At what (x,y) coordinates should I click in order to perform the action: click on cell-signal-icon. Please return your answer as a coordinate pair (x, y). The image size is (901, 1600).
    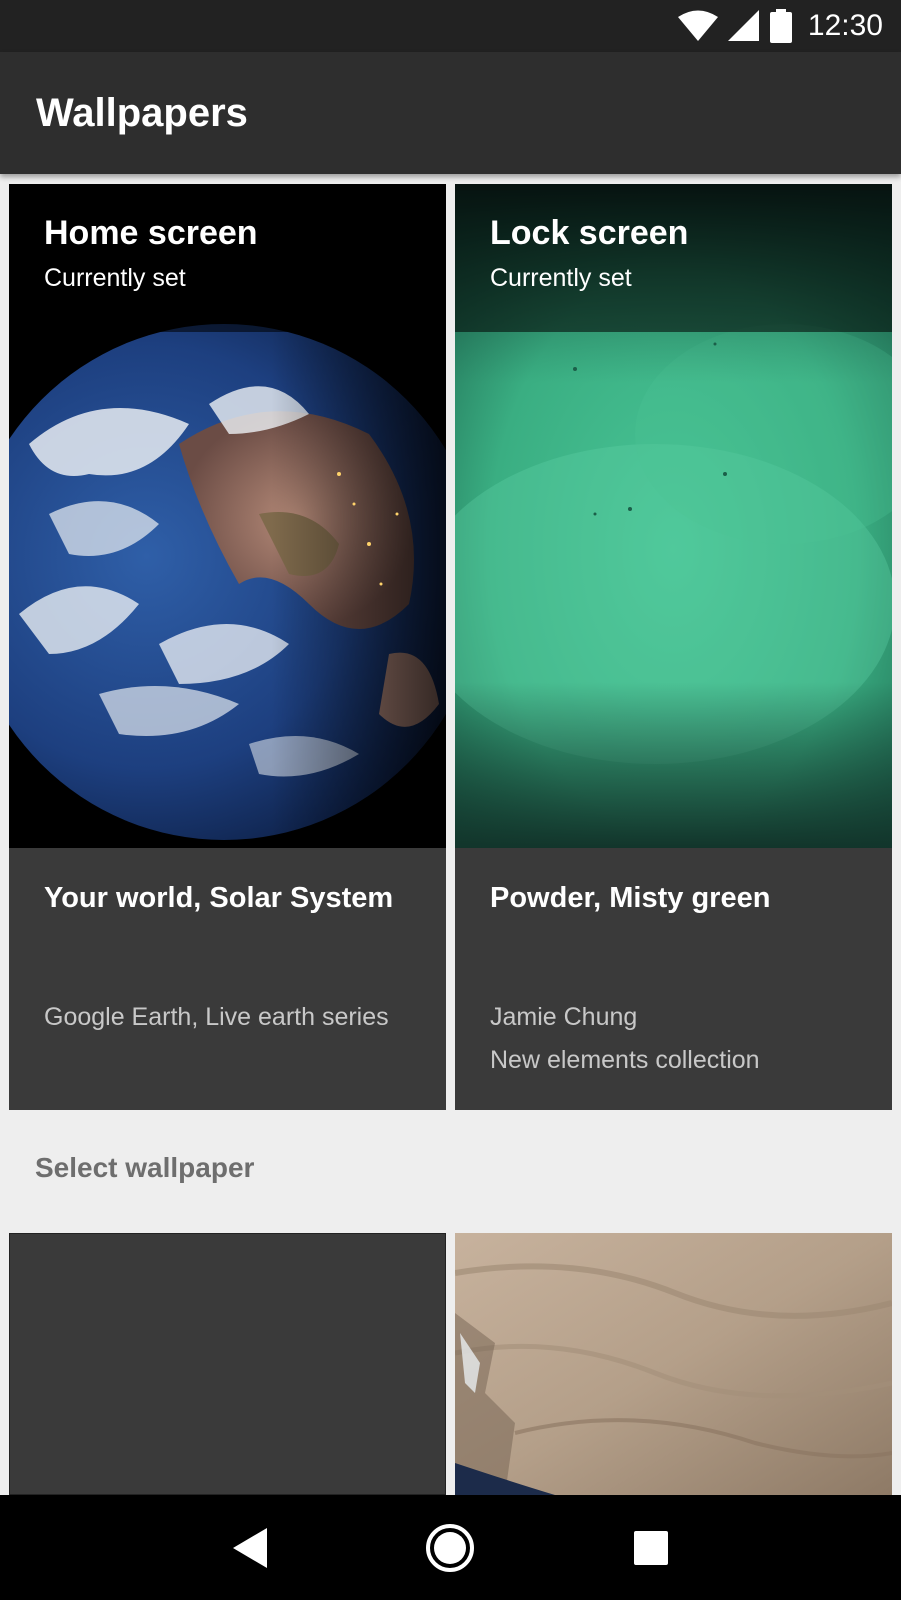
    Looking at the image, I should click on (743, 26).